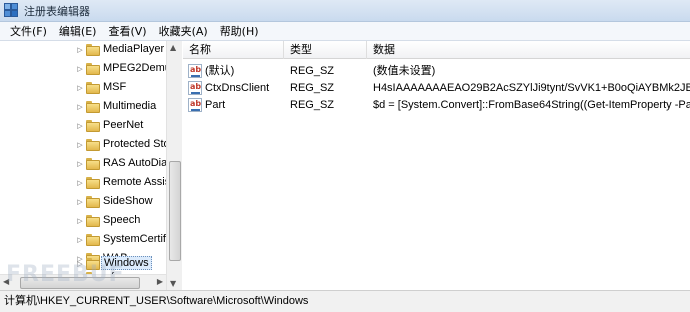 The image size is (690, 312). Describe the element at coordinates (173, 283) in the screenshot. I see `scroll-down-icon: ▼` at that location.